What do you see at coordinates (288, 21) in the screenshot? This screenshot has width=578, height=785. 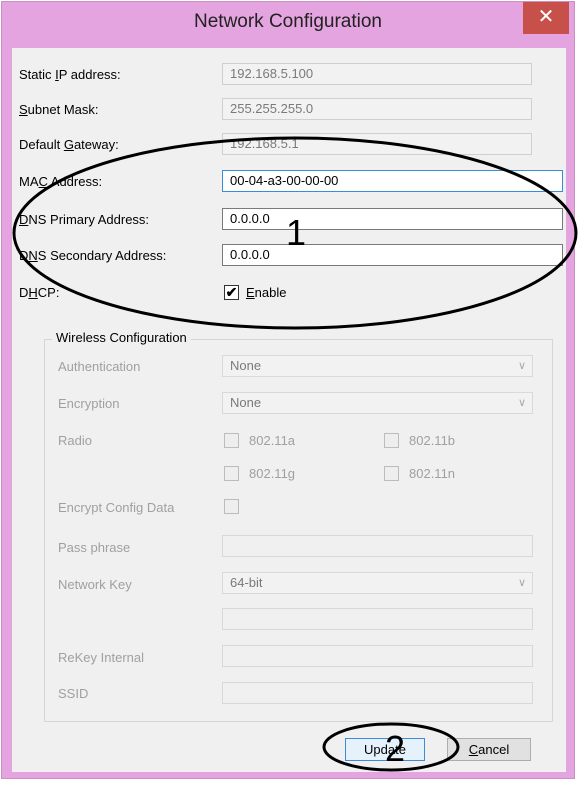 I see `window-title: Network Configuration` at bounding box center [288, 21].